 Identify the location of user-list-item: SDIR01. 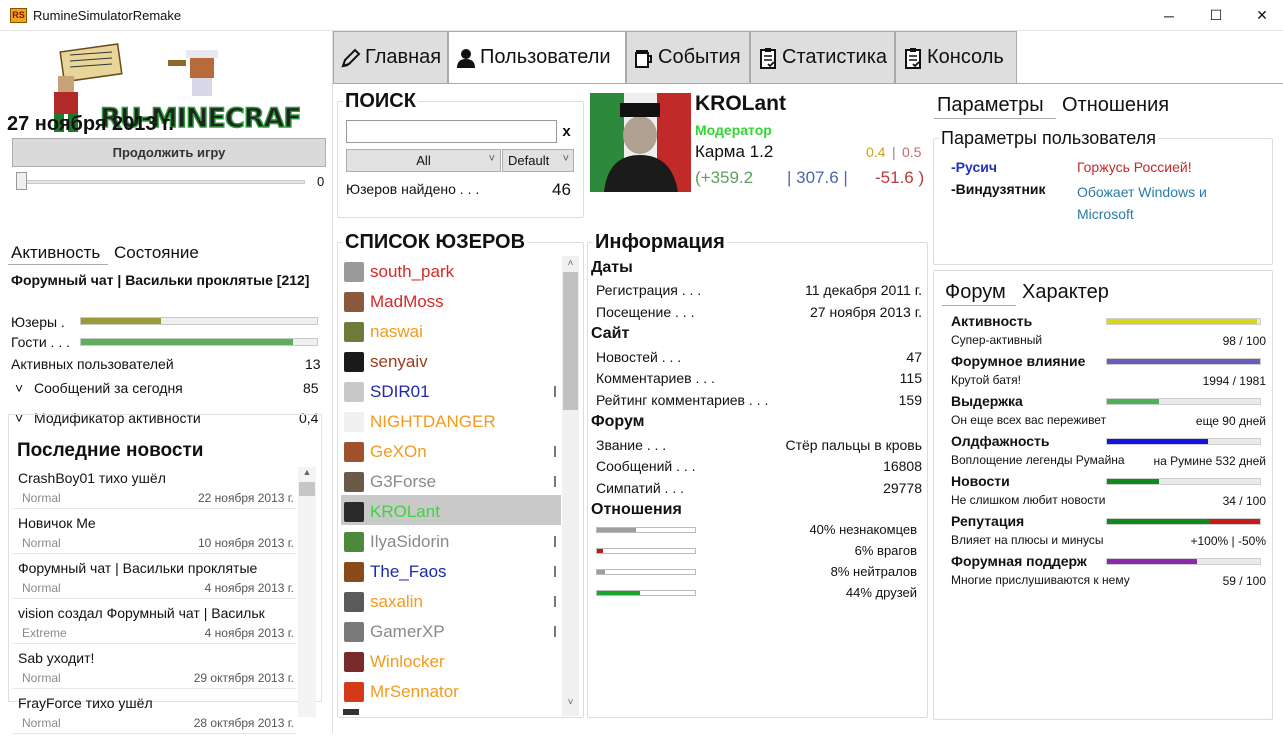
(451, 392).